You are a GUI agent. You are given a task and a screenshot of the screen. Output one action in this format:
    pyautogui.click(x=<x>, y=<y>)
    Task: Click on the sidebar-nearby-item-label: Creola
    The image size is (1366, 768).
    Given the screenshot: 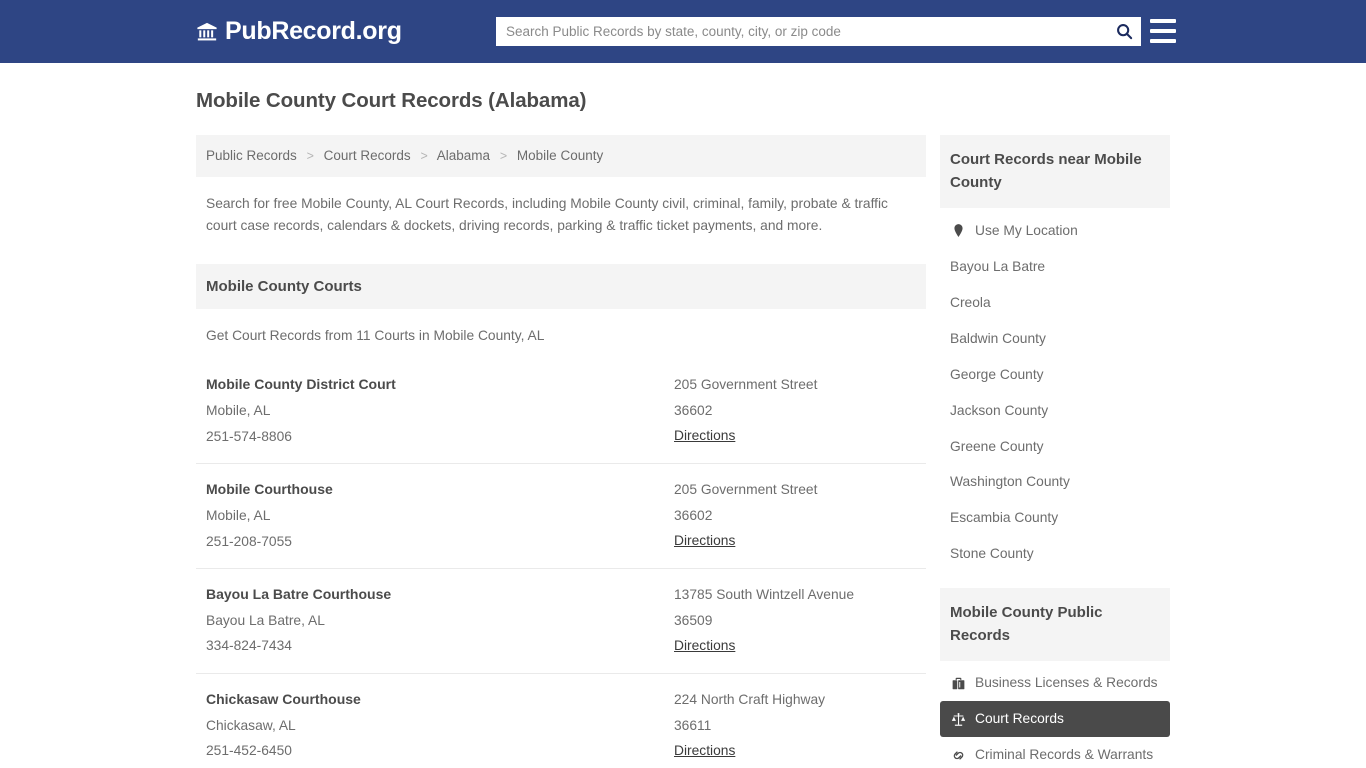 What is the action you would take?
    pyautogui.click(x=970, y=302)
    